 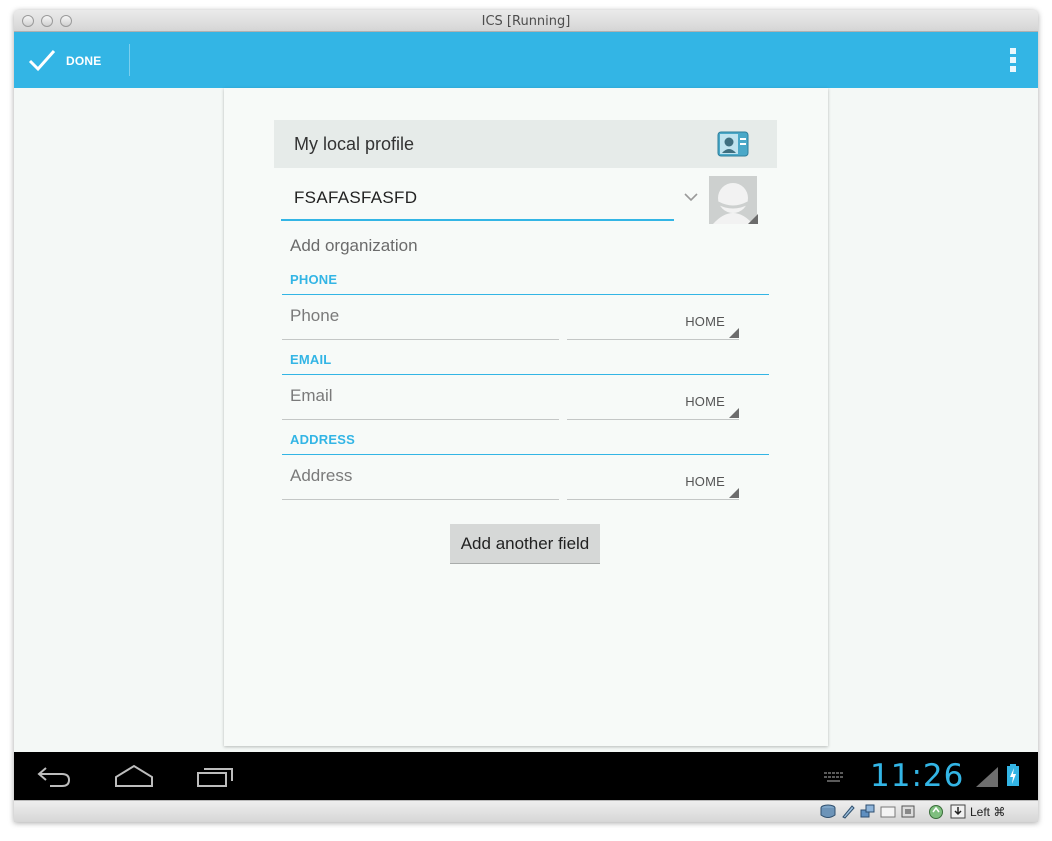 What do you see at coordinates (129, 60) in the screenshot?
I see `action-bar-divider` at bounding box center [129, 60].